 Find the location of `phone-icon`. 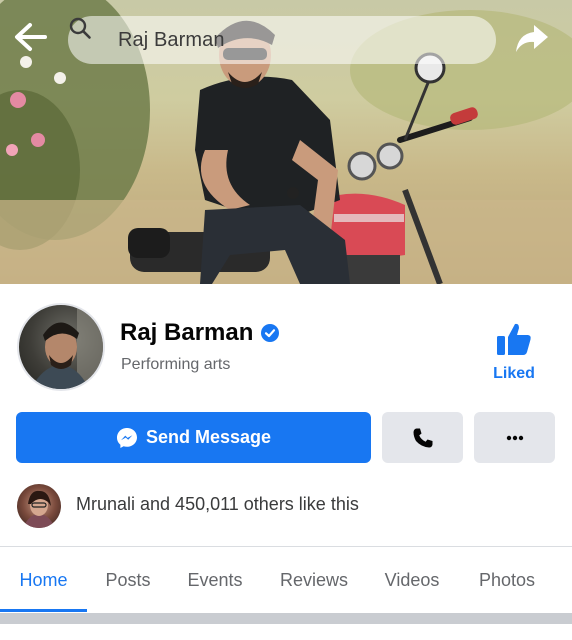

phone-icon is located at coordinates (423, 438).